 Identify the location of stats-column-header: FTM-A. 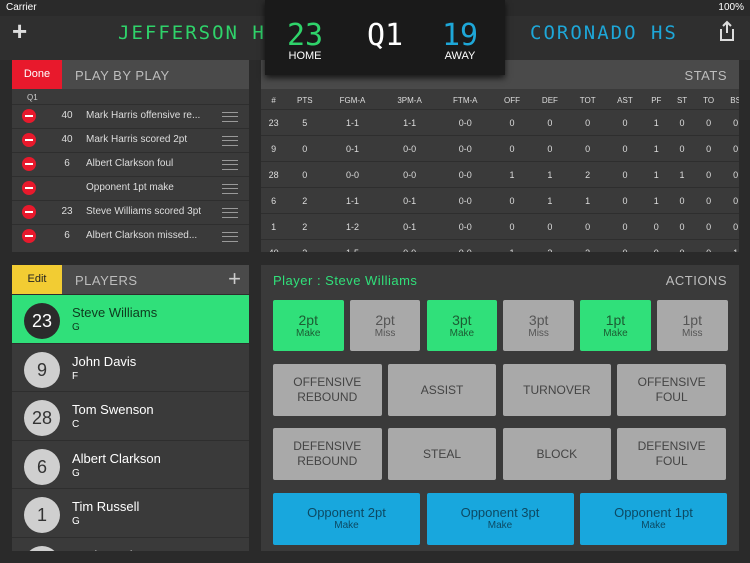
(465, 100).